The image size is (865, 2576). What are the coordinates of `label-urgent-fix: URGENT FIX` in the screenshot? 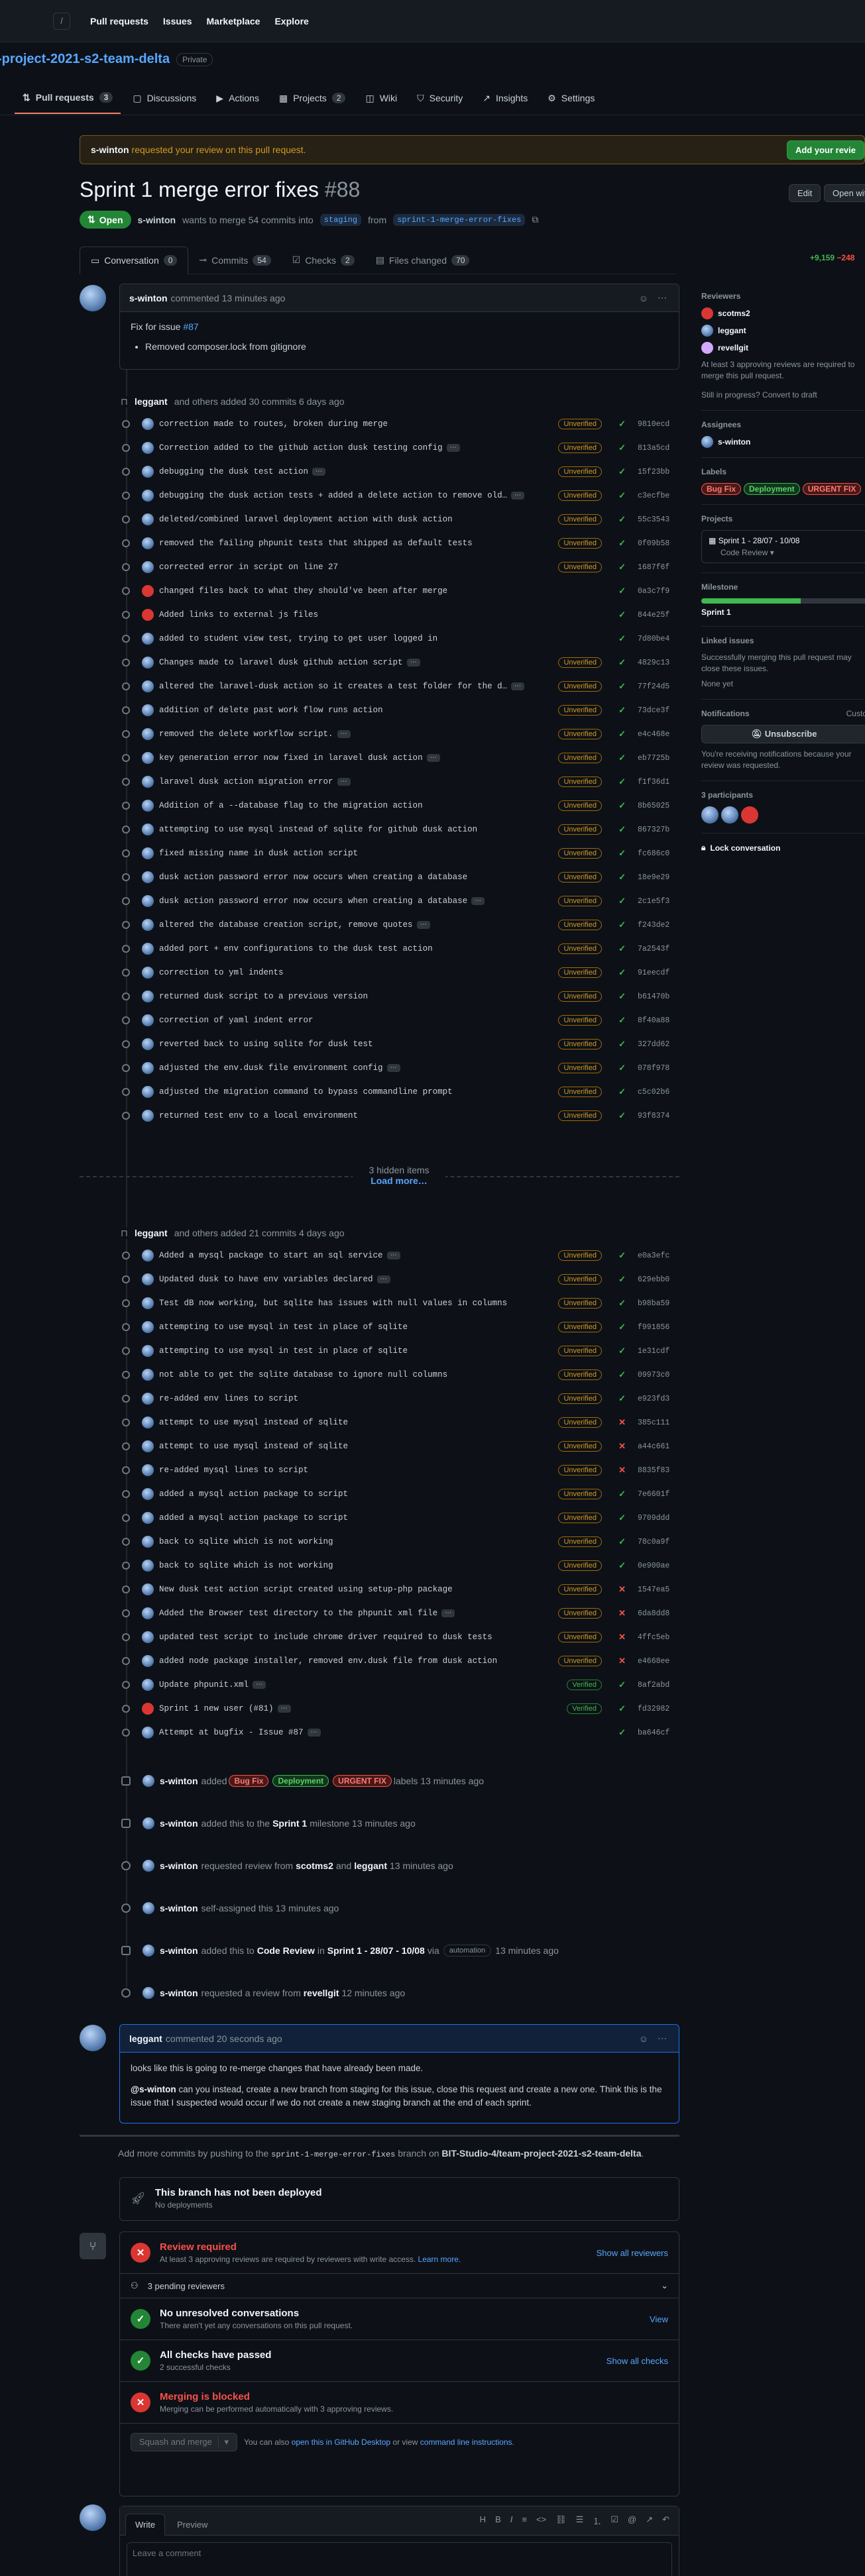 It's located at (832, 489).